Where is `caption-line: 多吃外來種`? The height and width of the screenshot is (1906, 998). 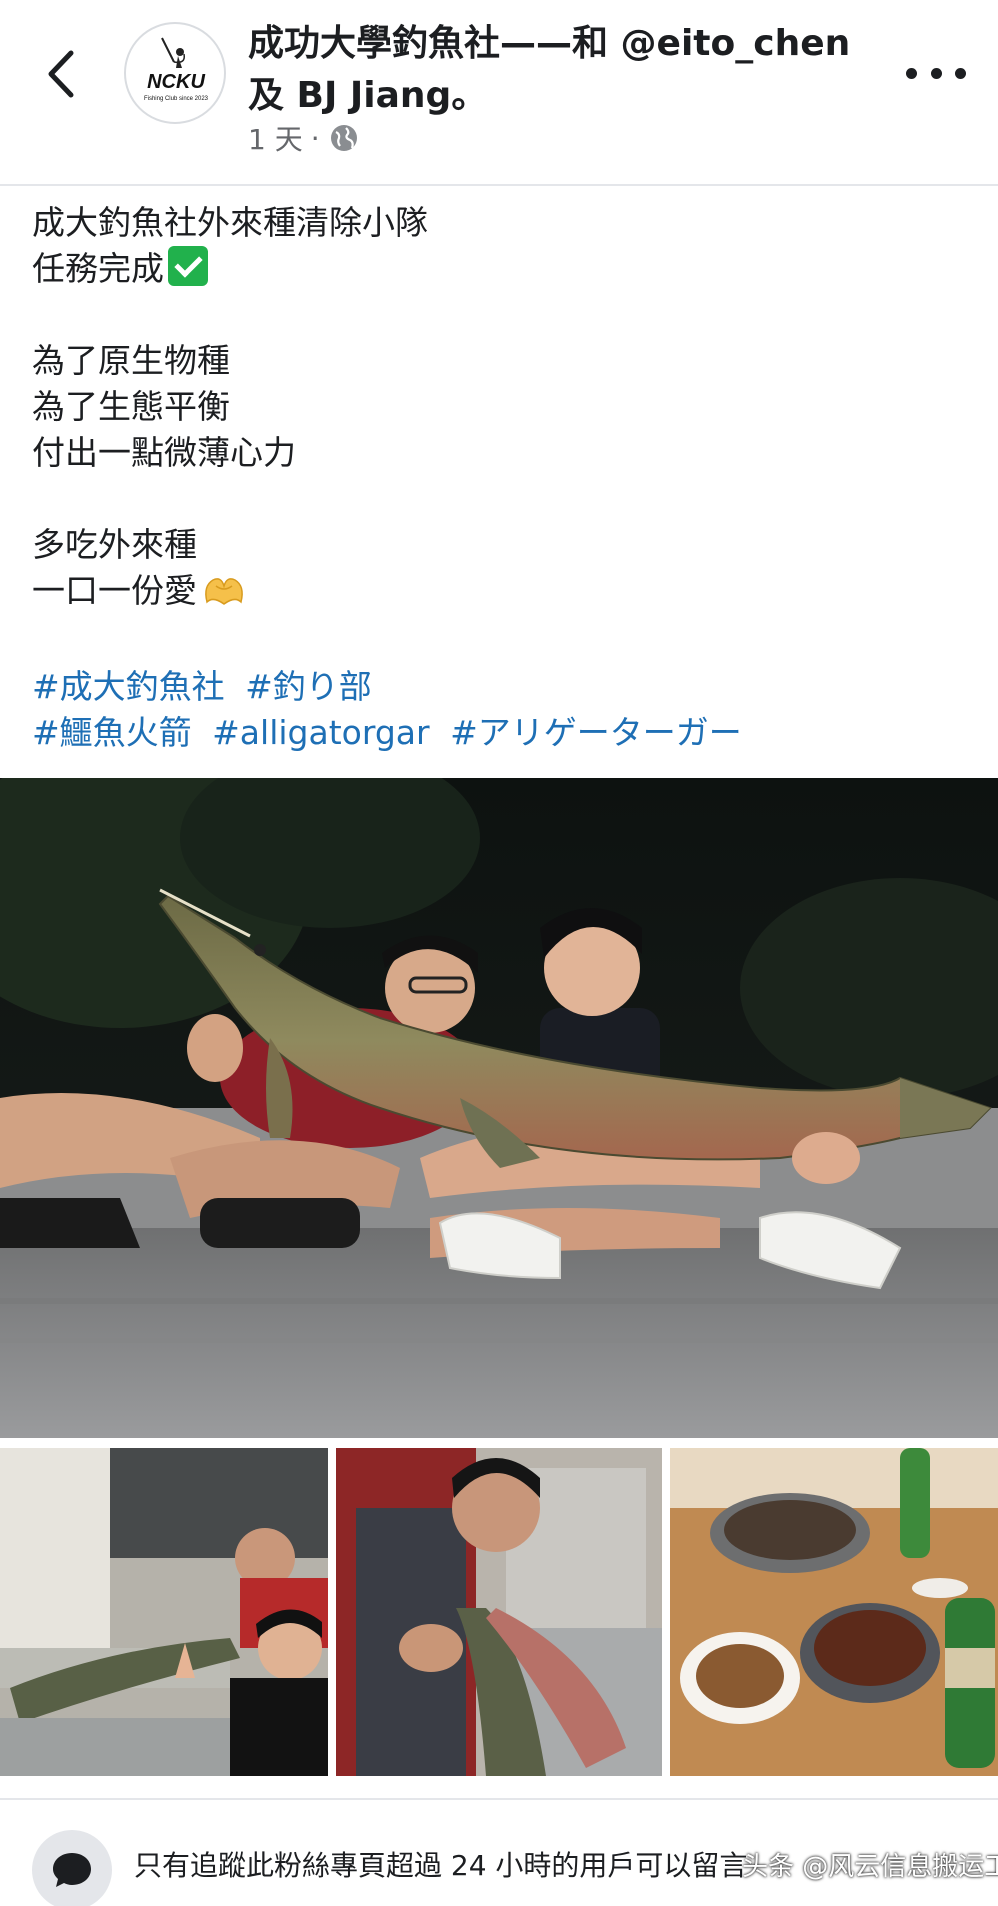
caption-line: 多吃外來種 is located at coordinates (114, 544).